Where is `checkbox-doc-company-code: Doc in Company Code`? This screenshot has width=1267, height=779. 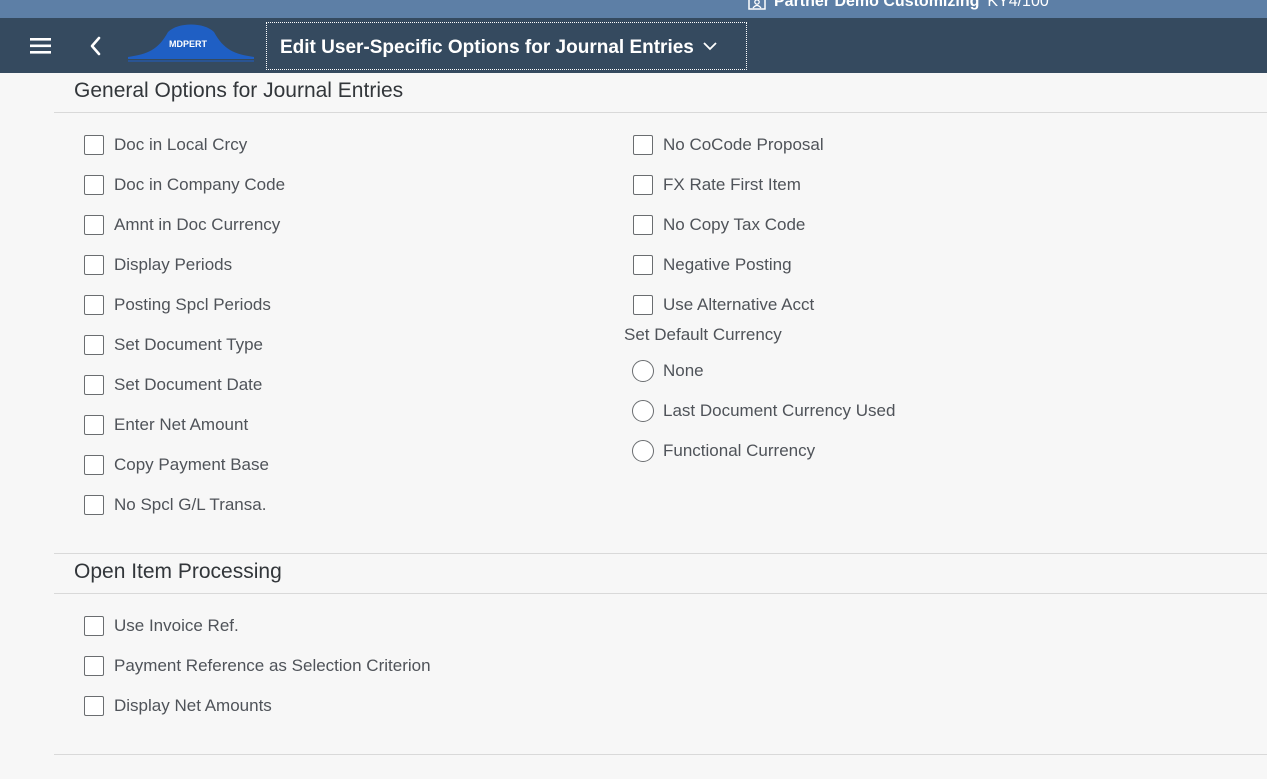 checkbox-doc-company-code: Doc in Company Code is located at coordinates (184, 185).